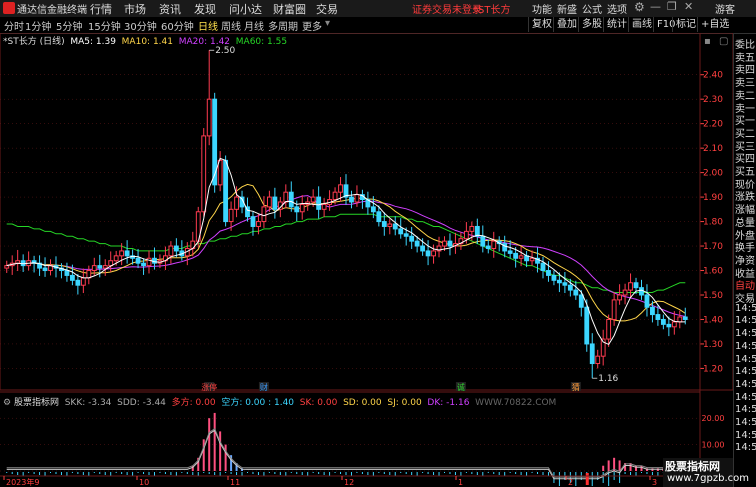 The height and width of the screenshot is (487, 756). I want to click on dk-value: DK: -1.16, so click(448, 403).